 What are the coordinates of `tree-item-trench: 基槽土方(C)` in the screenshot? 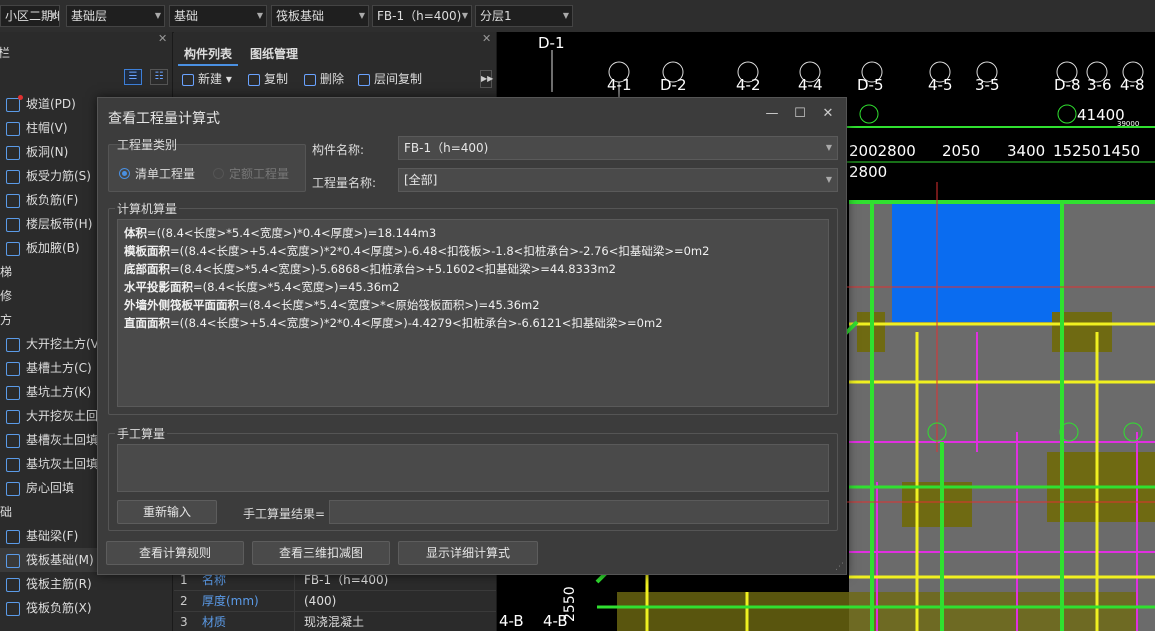 It's located at (46, 368).